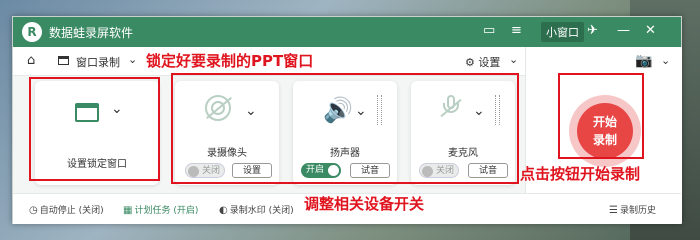  I want to click on pin-icon: ✈, so click(592, 30).